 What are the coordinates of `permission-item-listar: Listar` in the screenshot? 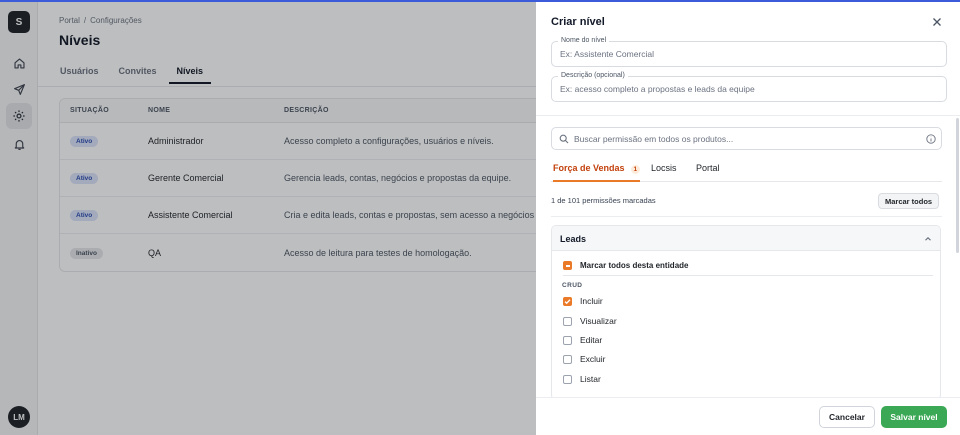 It's located at (713, 380).